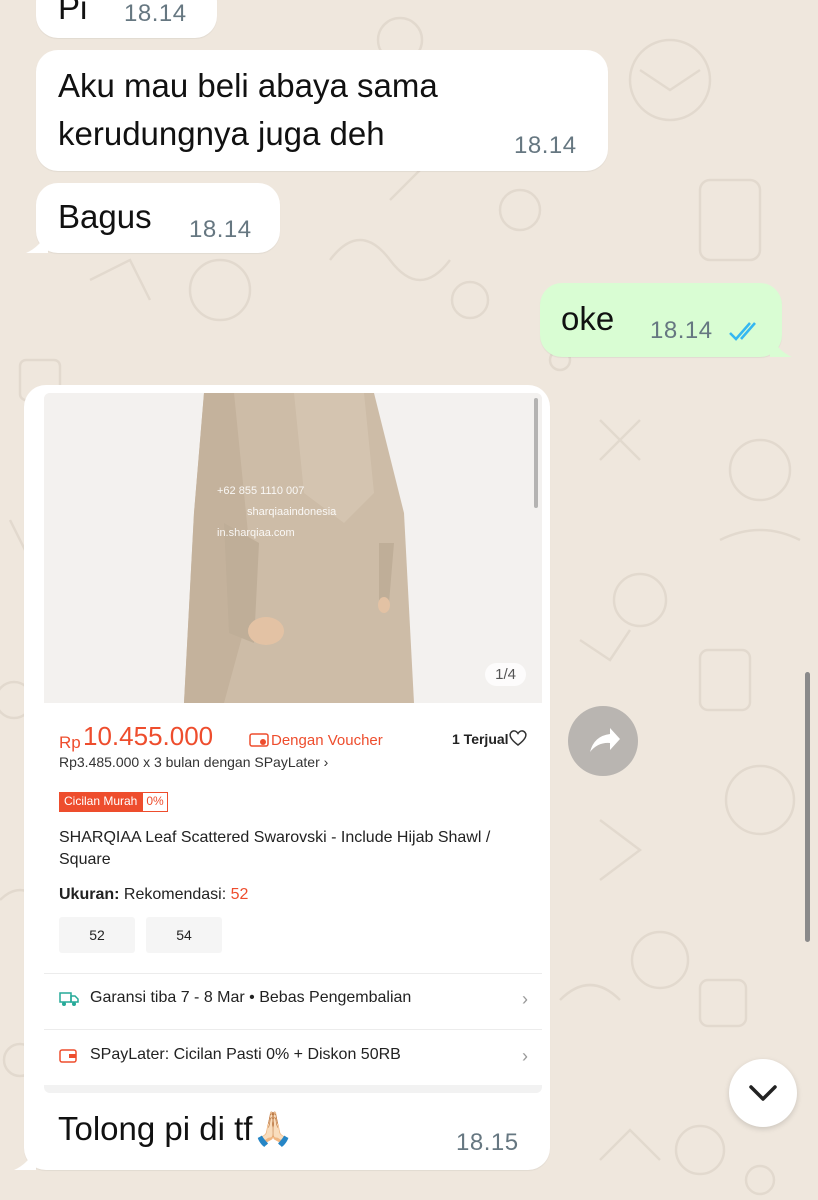  Describe the element at coordinates (248, 85) in the screenshot. I see `message-text-line1: Aku mau beli abaya sama` at that location.